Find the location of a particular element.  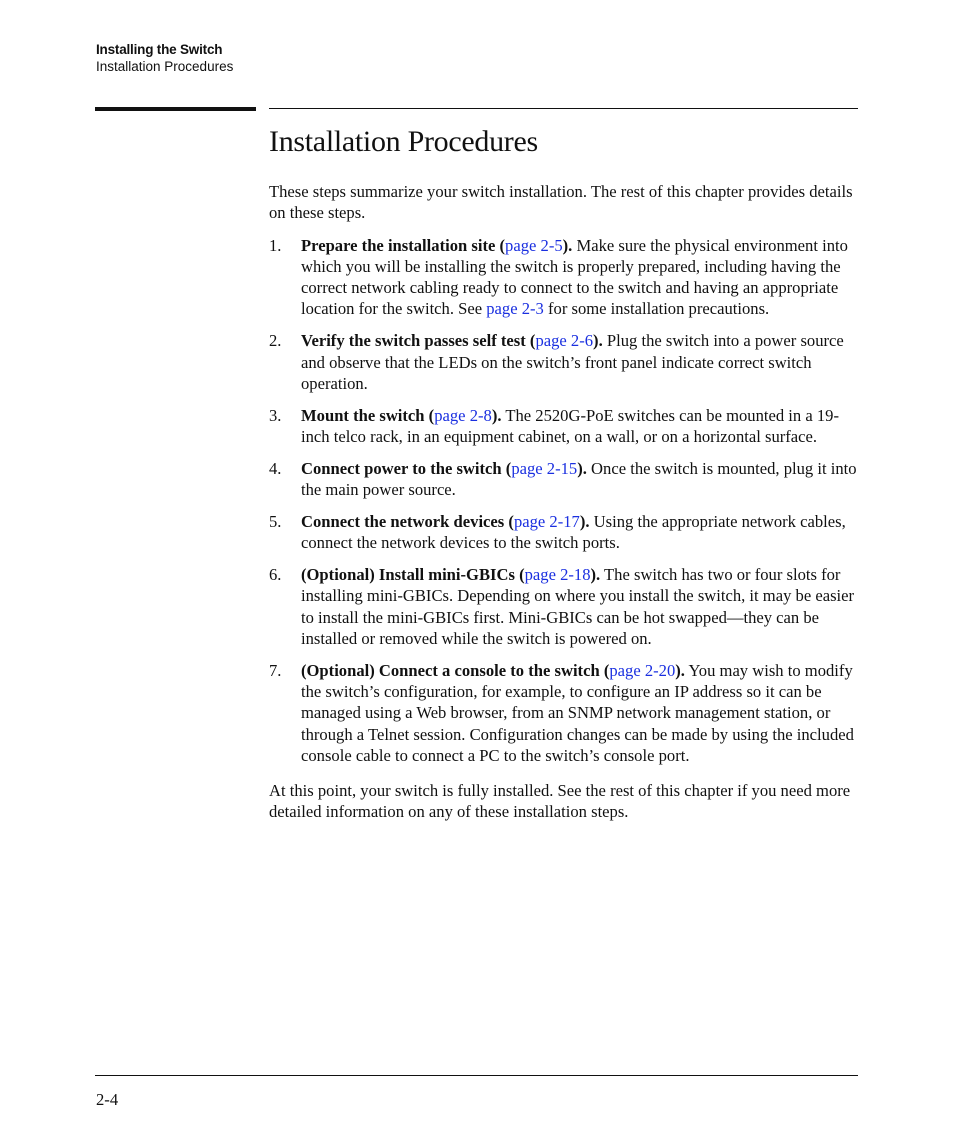

running-header-chapter: Installing the Switch is located at coordinates (159, 49).